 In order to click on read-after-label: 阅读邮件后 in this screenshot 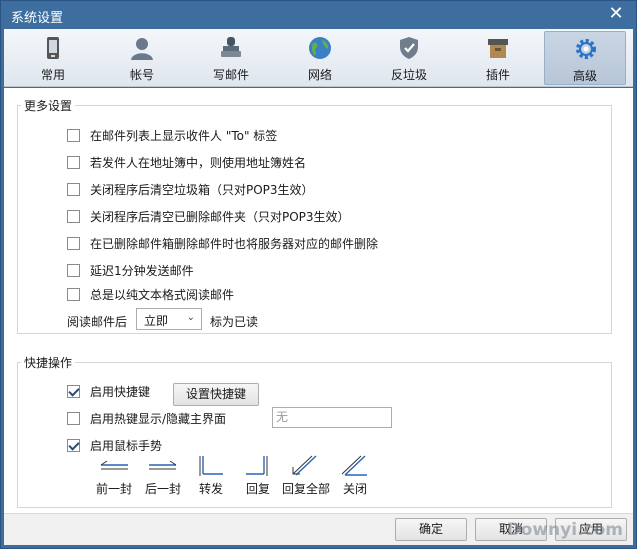, I will do `click(97, 322)`.